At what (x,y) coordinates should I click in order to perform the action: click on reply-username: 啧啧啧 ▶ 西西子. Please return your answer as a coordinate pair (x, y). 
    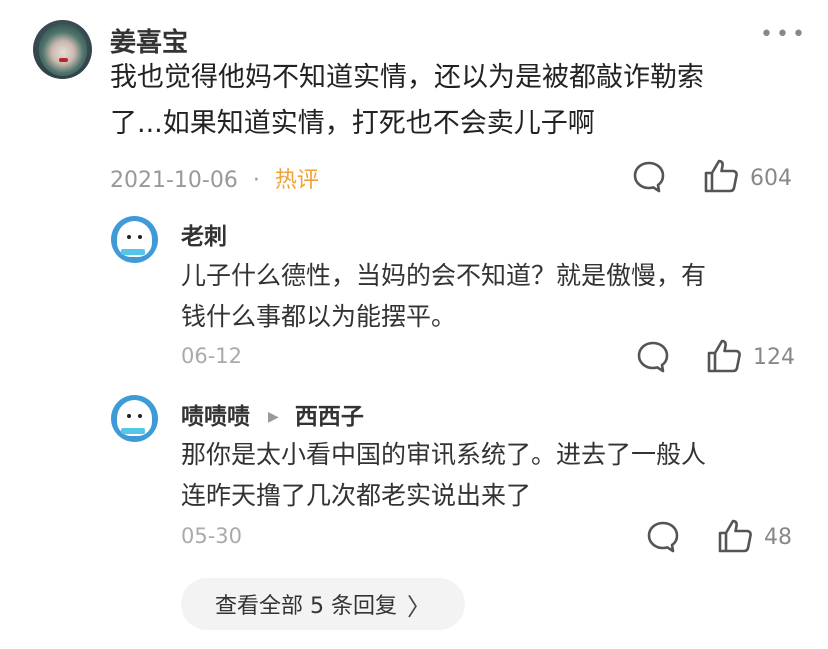
    Looking at the image, I should click on (272, 414).